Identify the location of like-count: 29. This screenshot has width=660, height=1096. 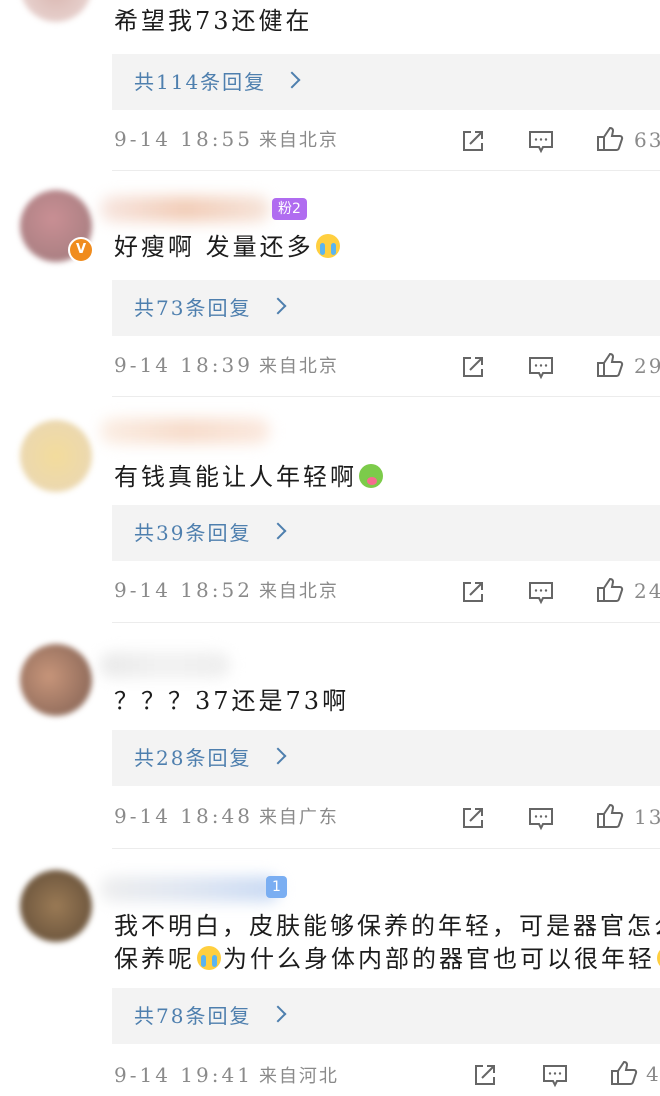
(647, 366).